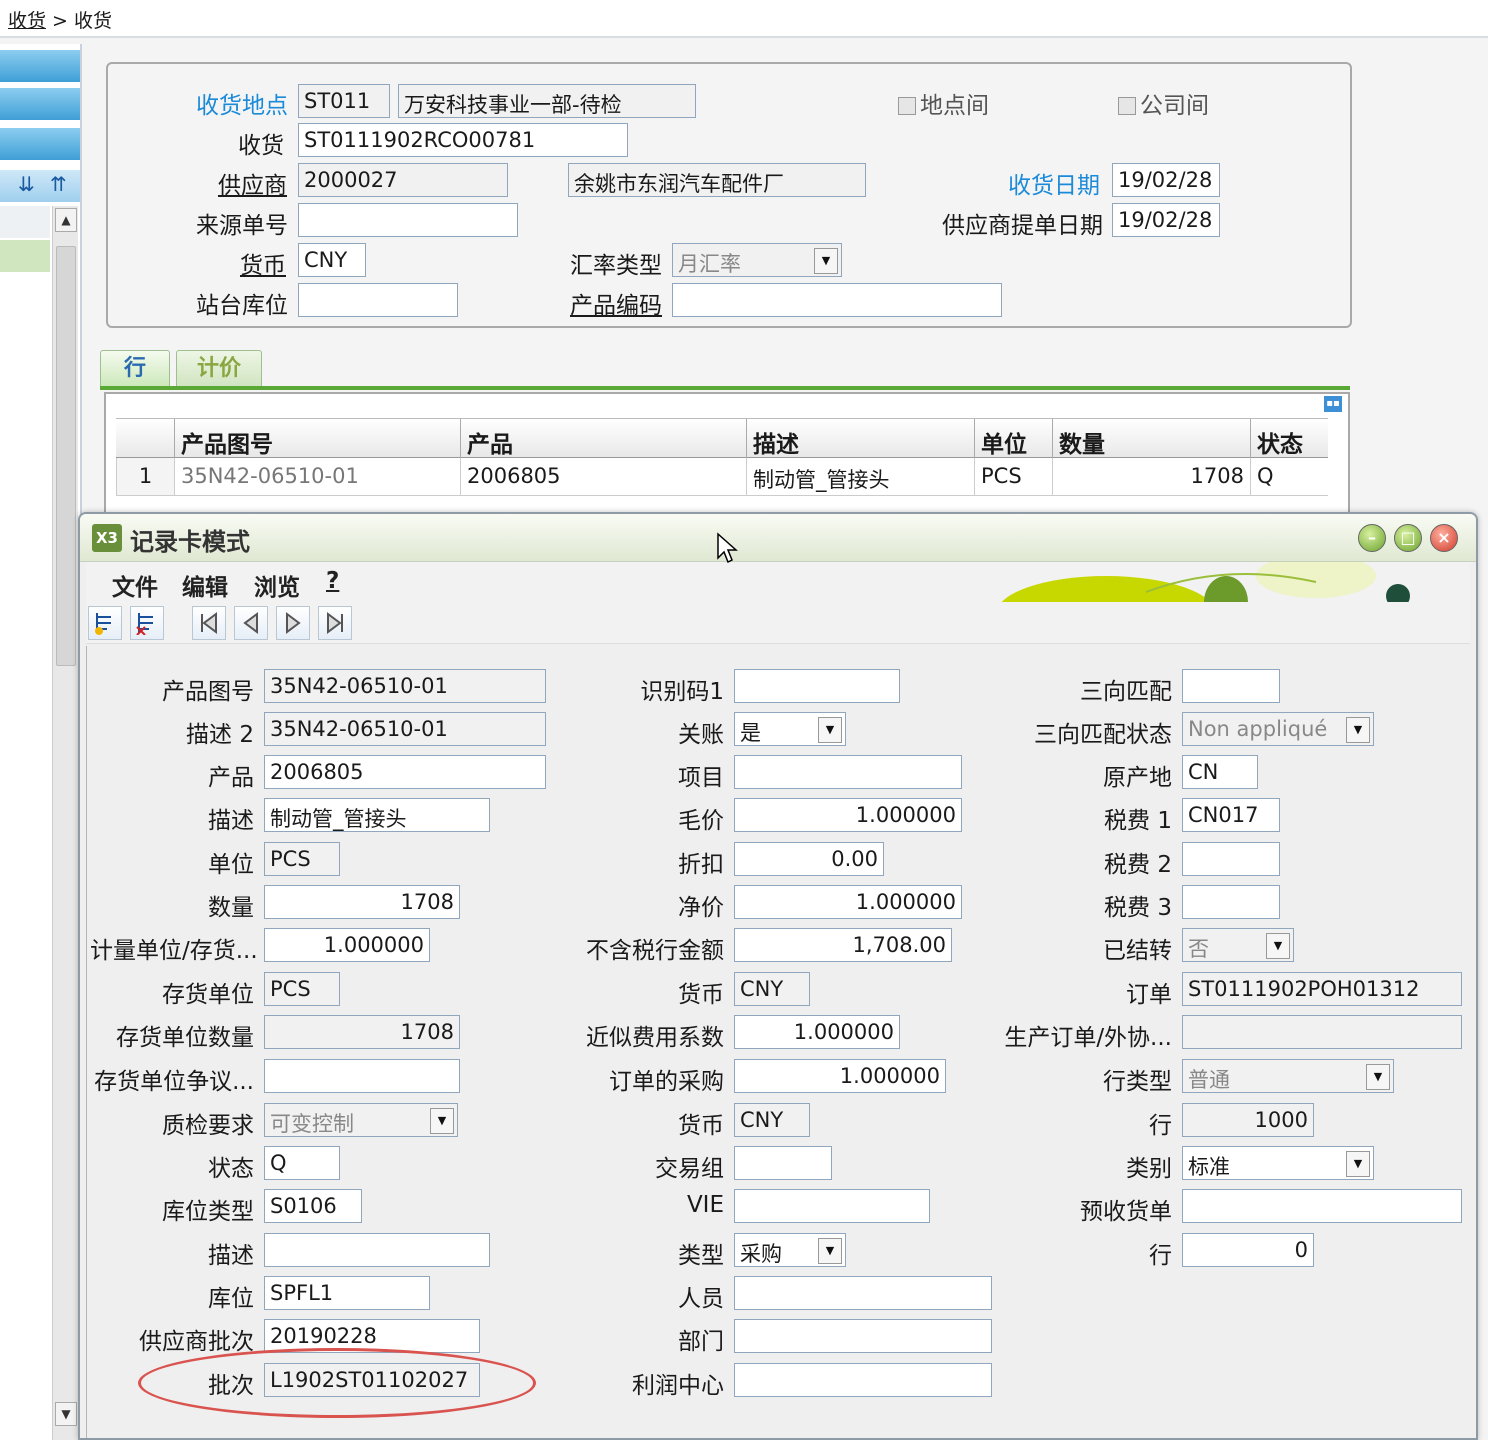 Image resolution: width=1488 pixels, height=1440 pixels. What do you see at coordinates (1013, 439) in the screenshot?
I see `grid-header-unit: 单位` at bounding box center [1013, 439].